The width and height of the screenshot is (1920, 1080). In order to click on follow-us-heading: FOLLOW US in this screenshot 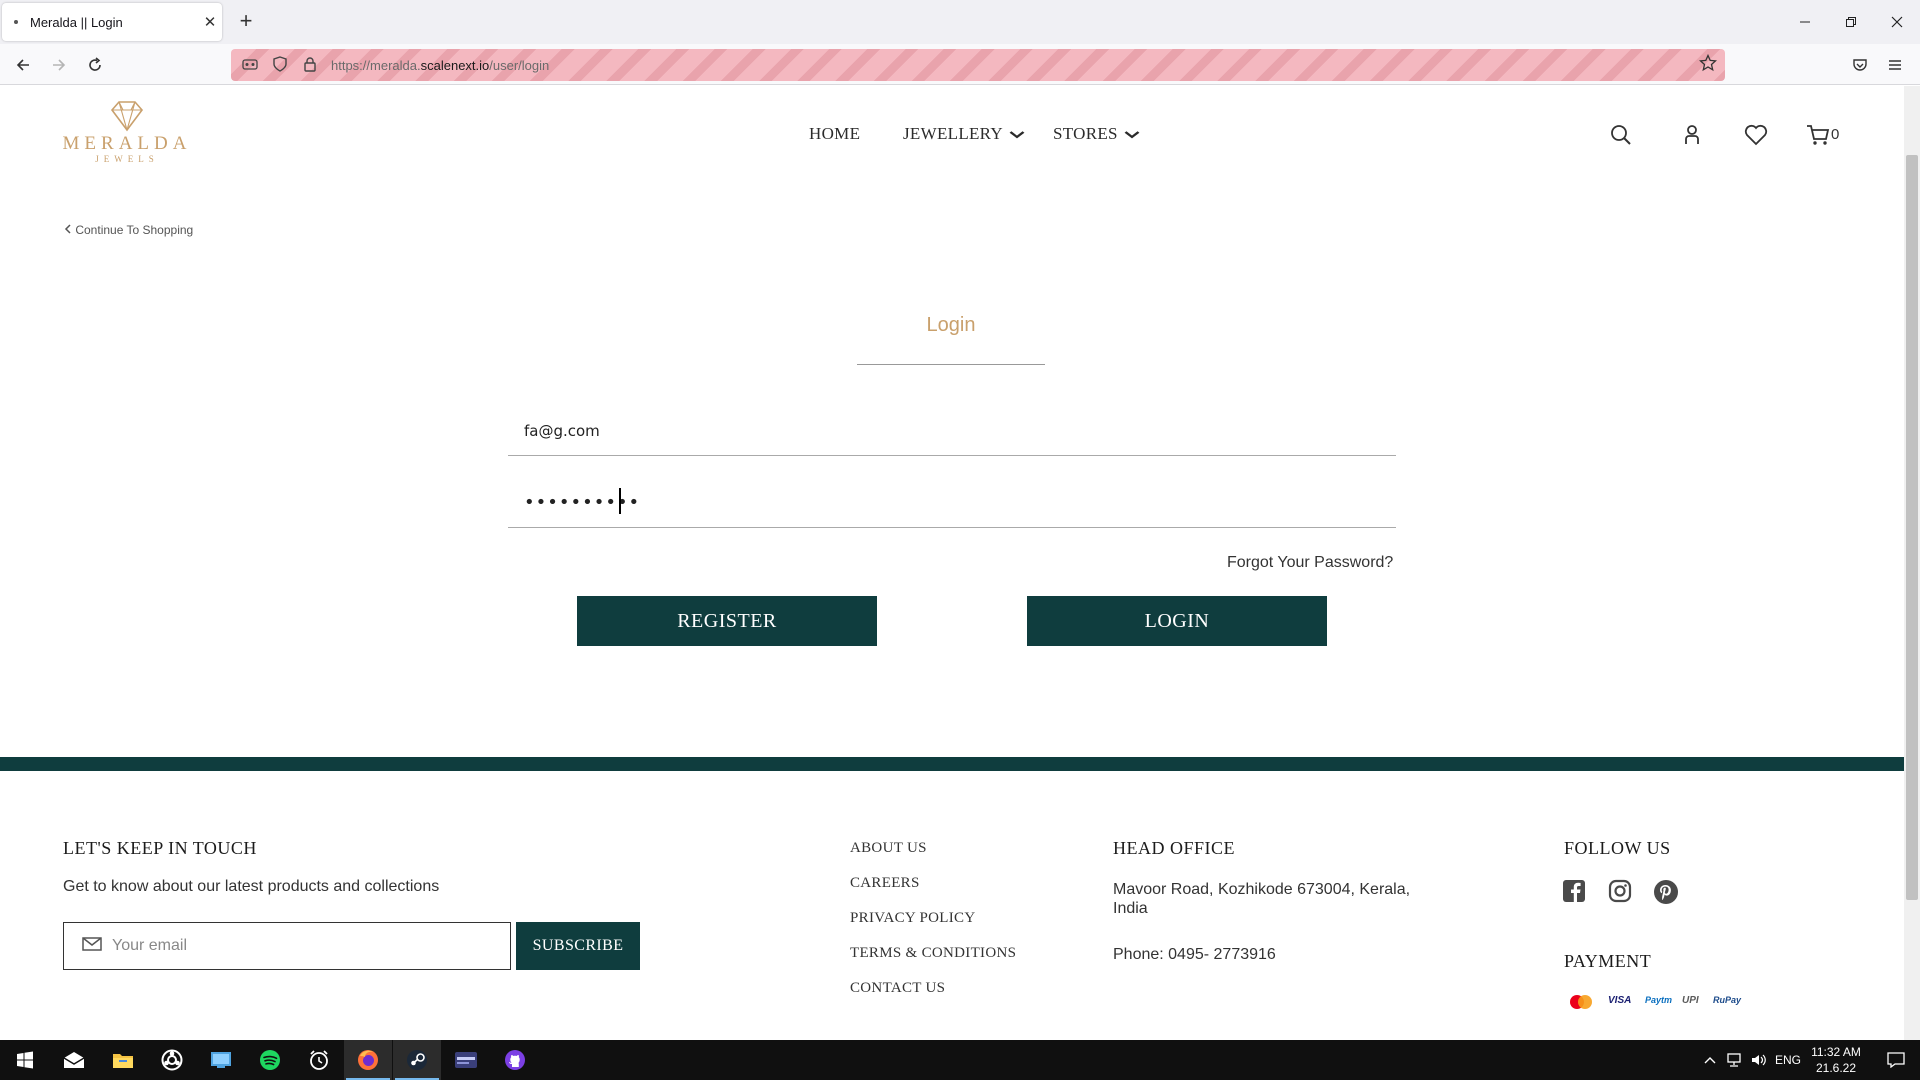, I will do `click(1617, 848)`.